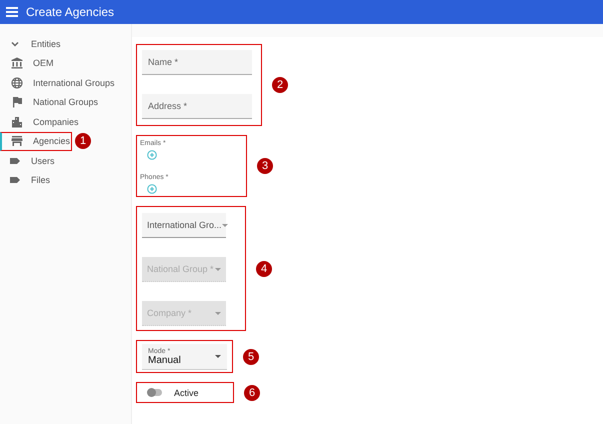 This screenshot has width=603, height=424. I want to click on menu-icon, so click(12, 12).